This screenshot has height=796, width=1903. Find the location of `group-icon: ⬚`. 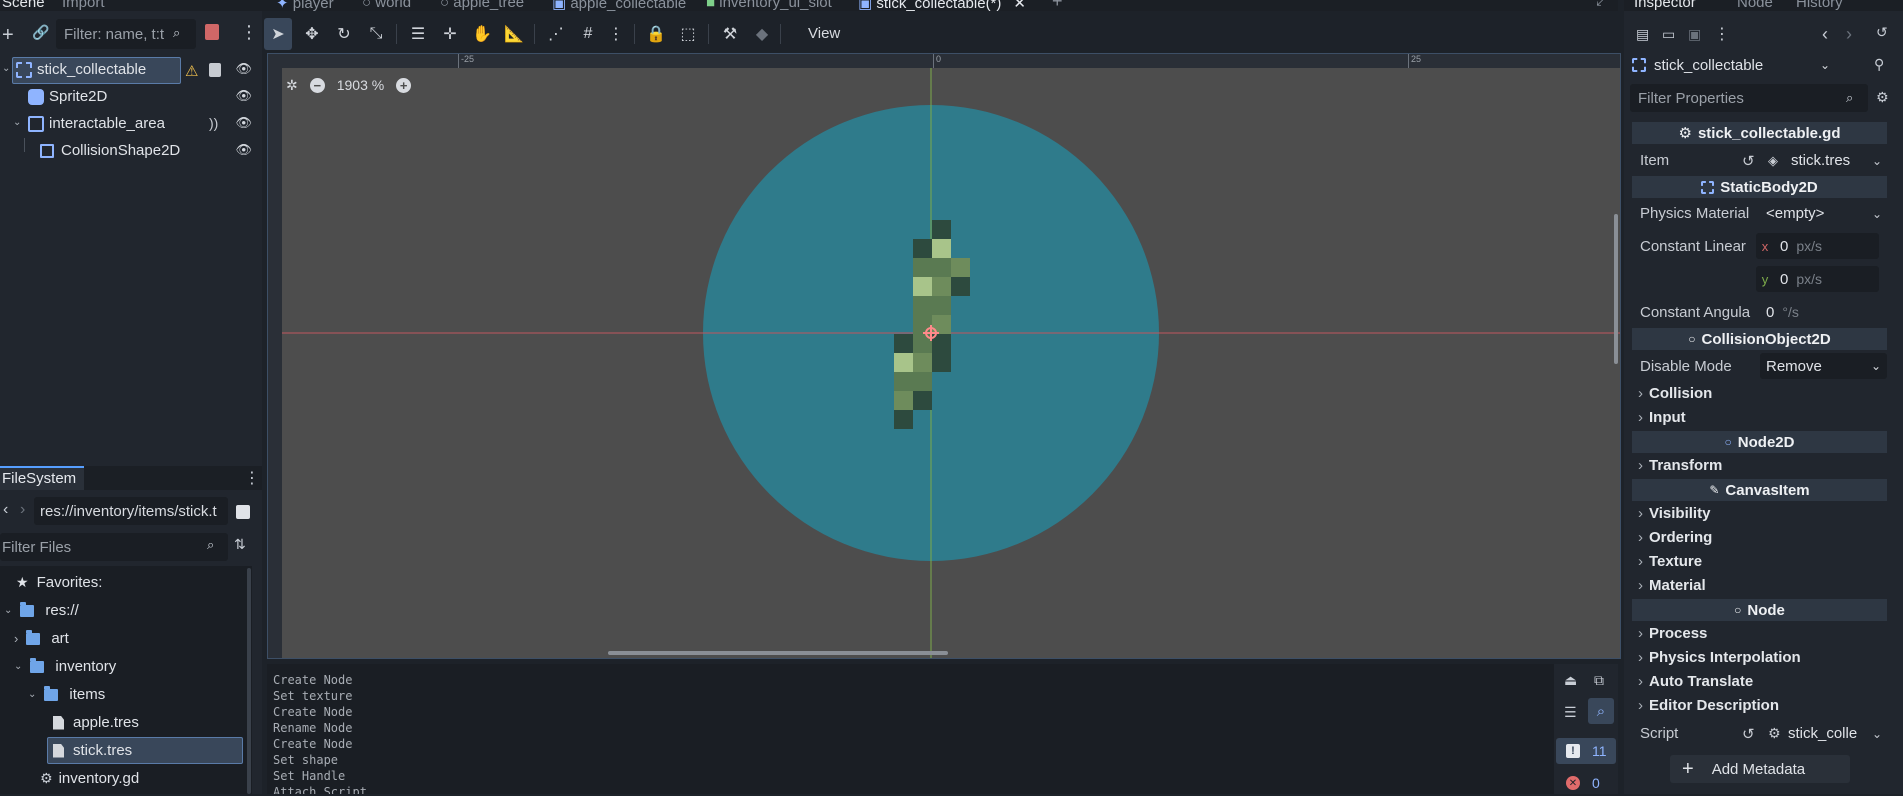

group-icon: ⬚ is located at coordinates (688, 34).